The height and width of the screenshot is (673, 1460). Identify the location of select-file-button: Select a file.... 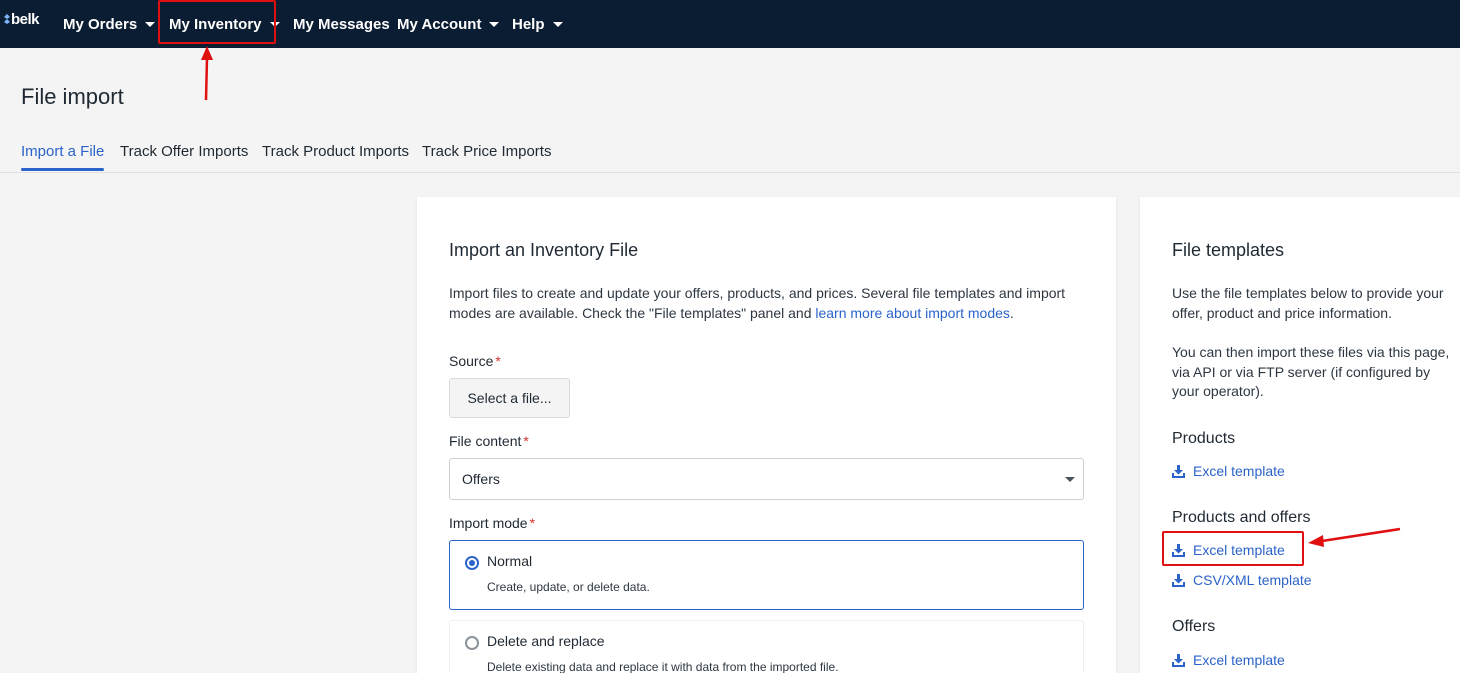
(509, 398).